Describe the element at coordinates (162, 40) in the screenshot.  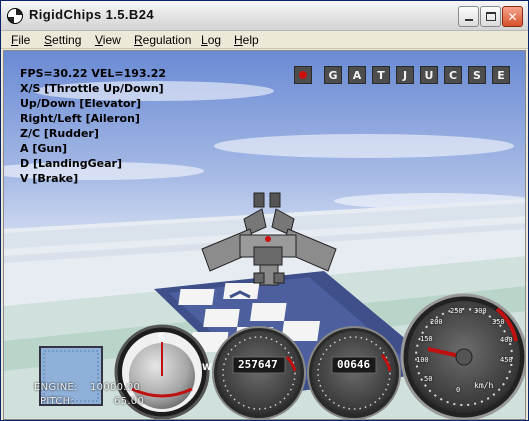
I see `menu-regulation: Regulation` at that location.